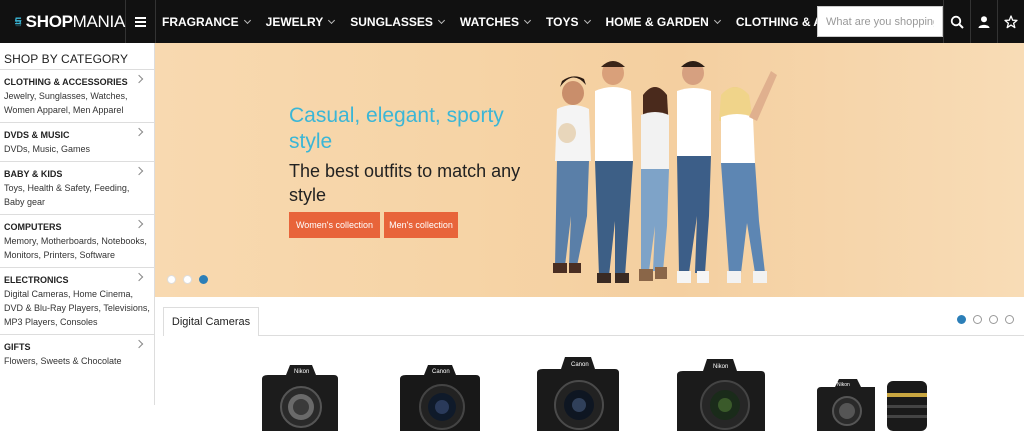  I want to click on account-button, so click(983, 21).